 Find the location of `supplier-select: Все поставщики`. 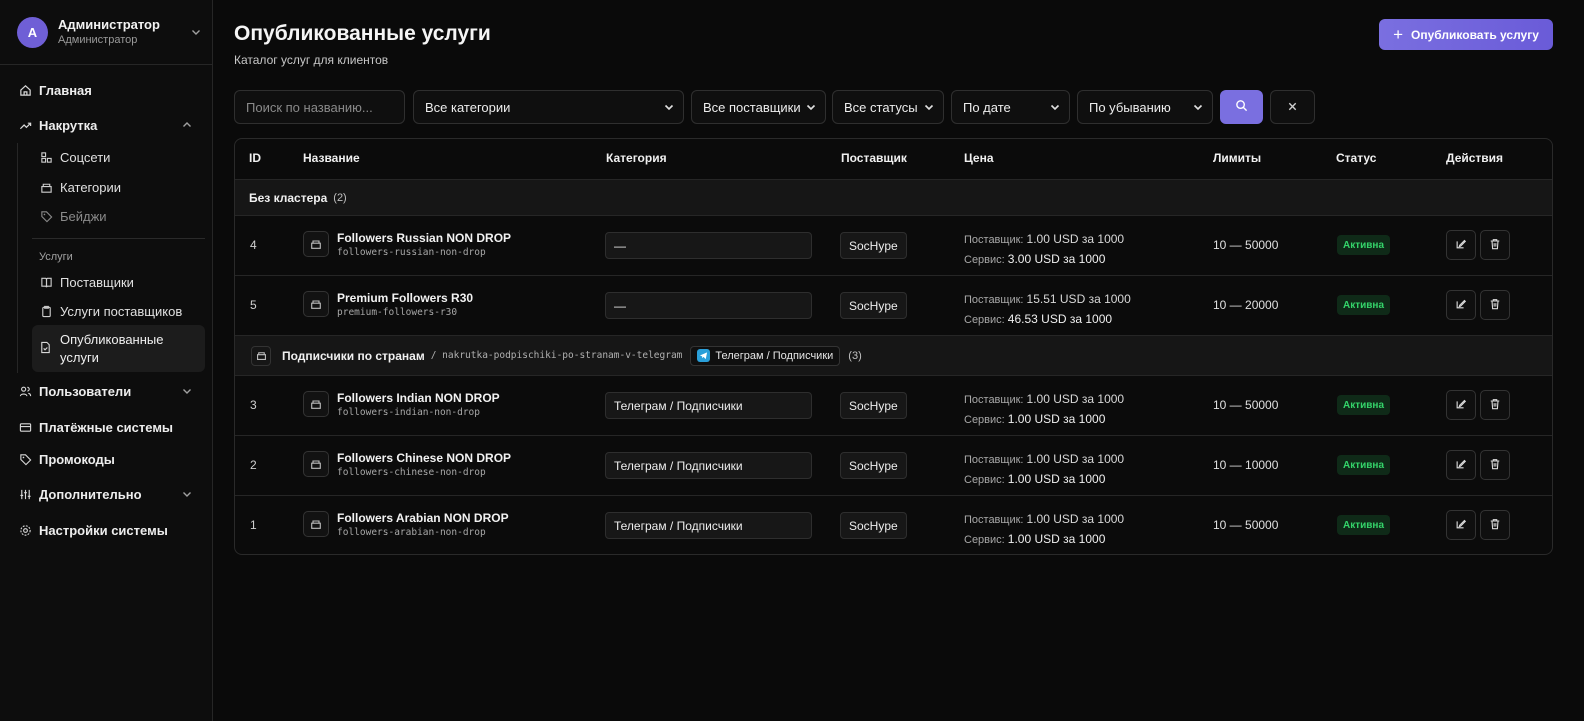

supplier-select: Все поставщики is located at coordinates (758, 107).